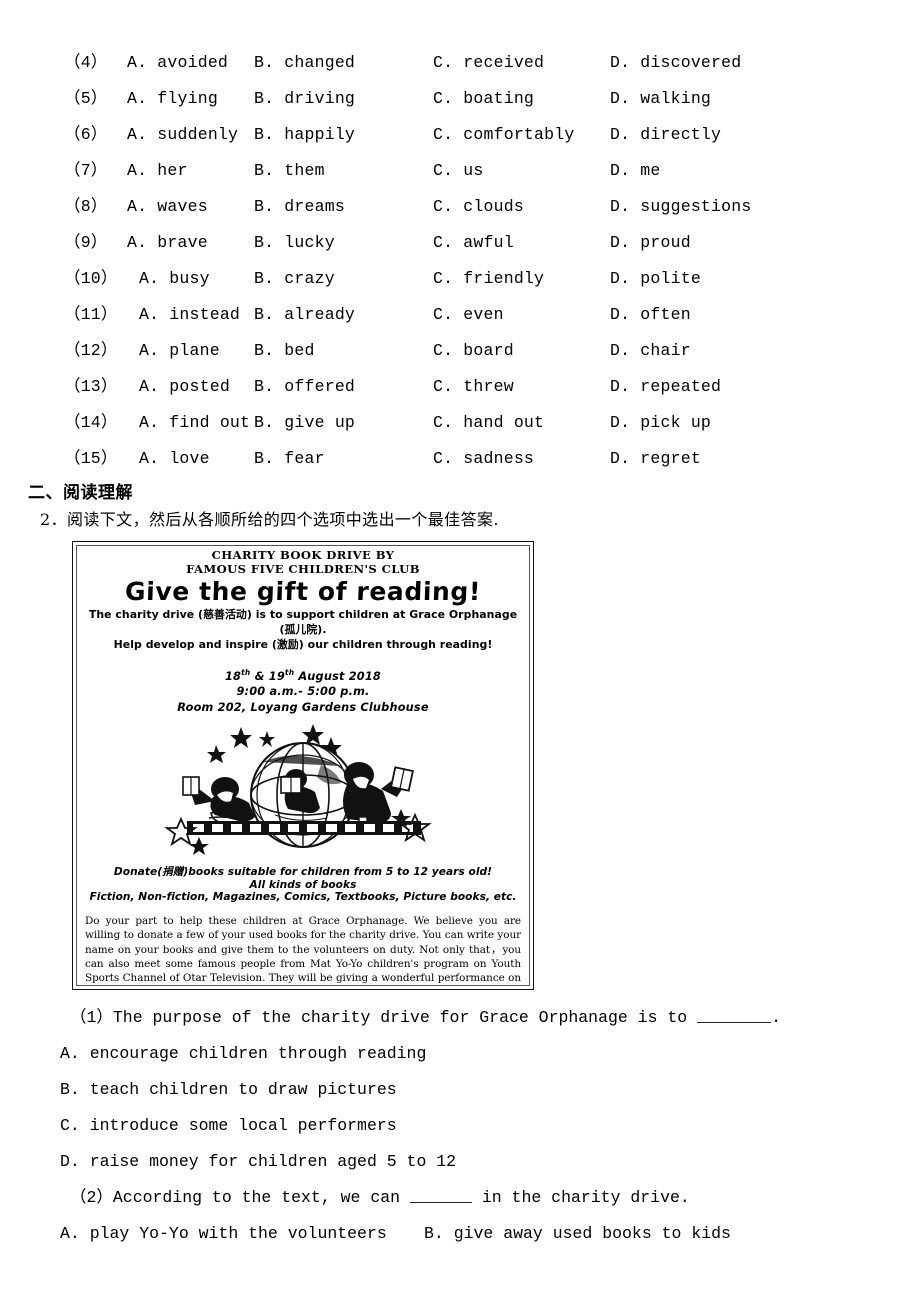 The height and width of the screenshot is (1302, 920). What do you see at coordinates (577, 1234) in the screenshot?
I see `q2-option-b-label: B. give away used books to kids` at bounding box center [577, 1234].